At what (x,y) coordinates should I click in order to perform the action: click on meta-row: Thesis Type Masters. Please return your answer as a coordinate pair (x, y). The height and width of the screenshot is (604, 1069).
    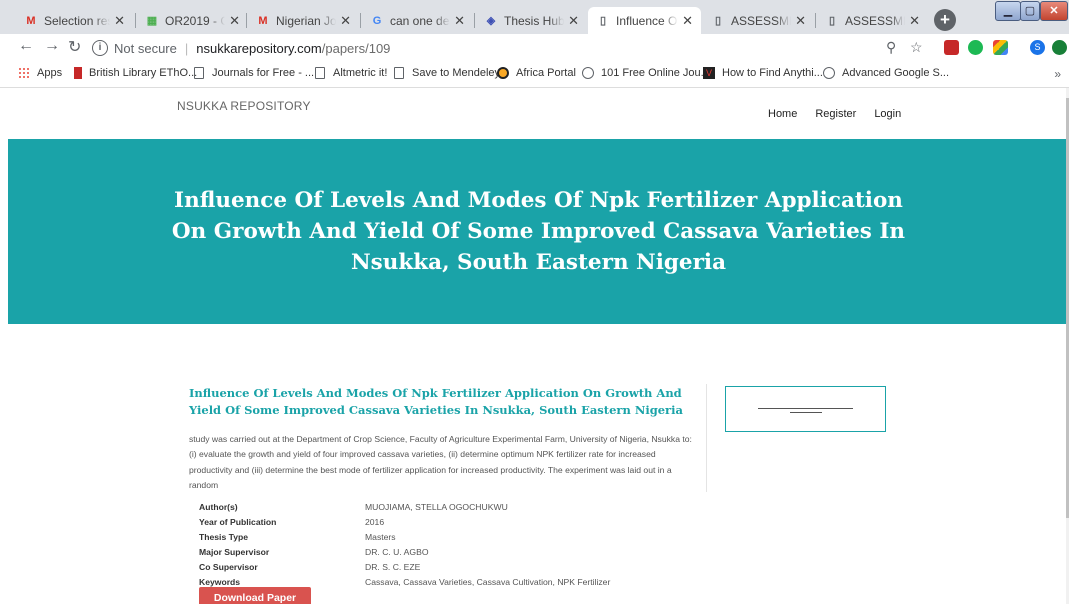
    Looking at the image, I should click on (404, 537).